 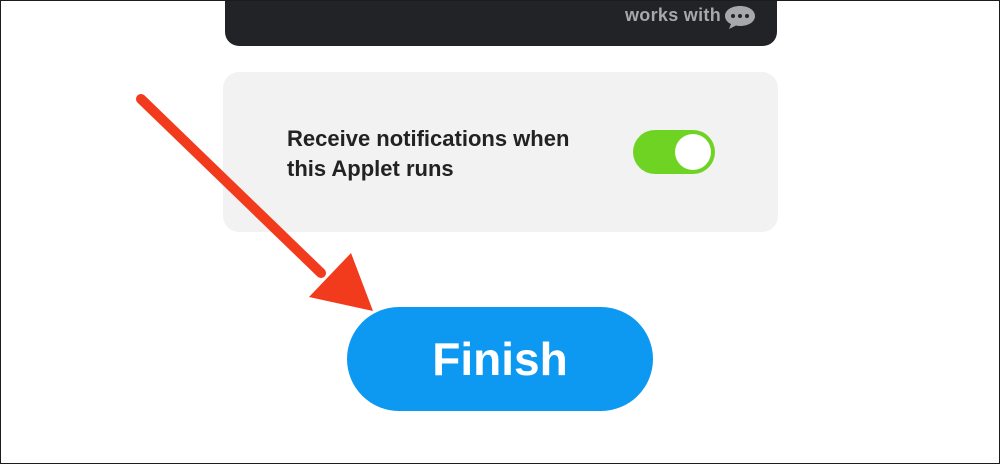 What do you see at coordinates (500, 359) in the screenshot?
I see `finish-button: Finish` at bounding box center [500, 359].